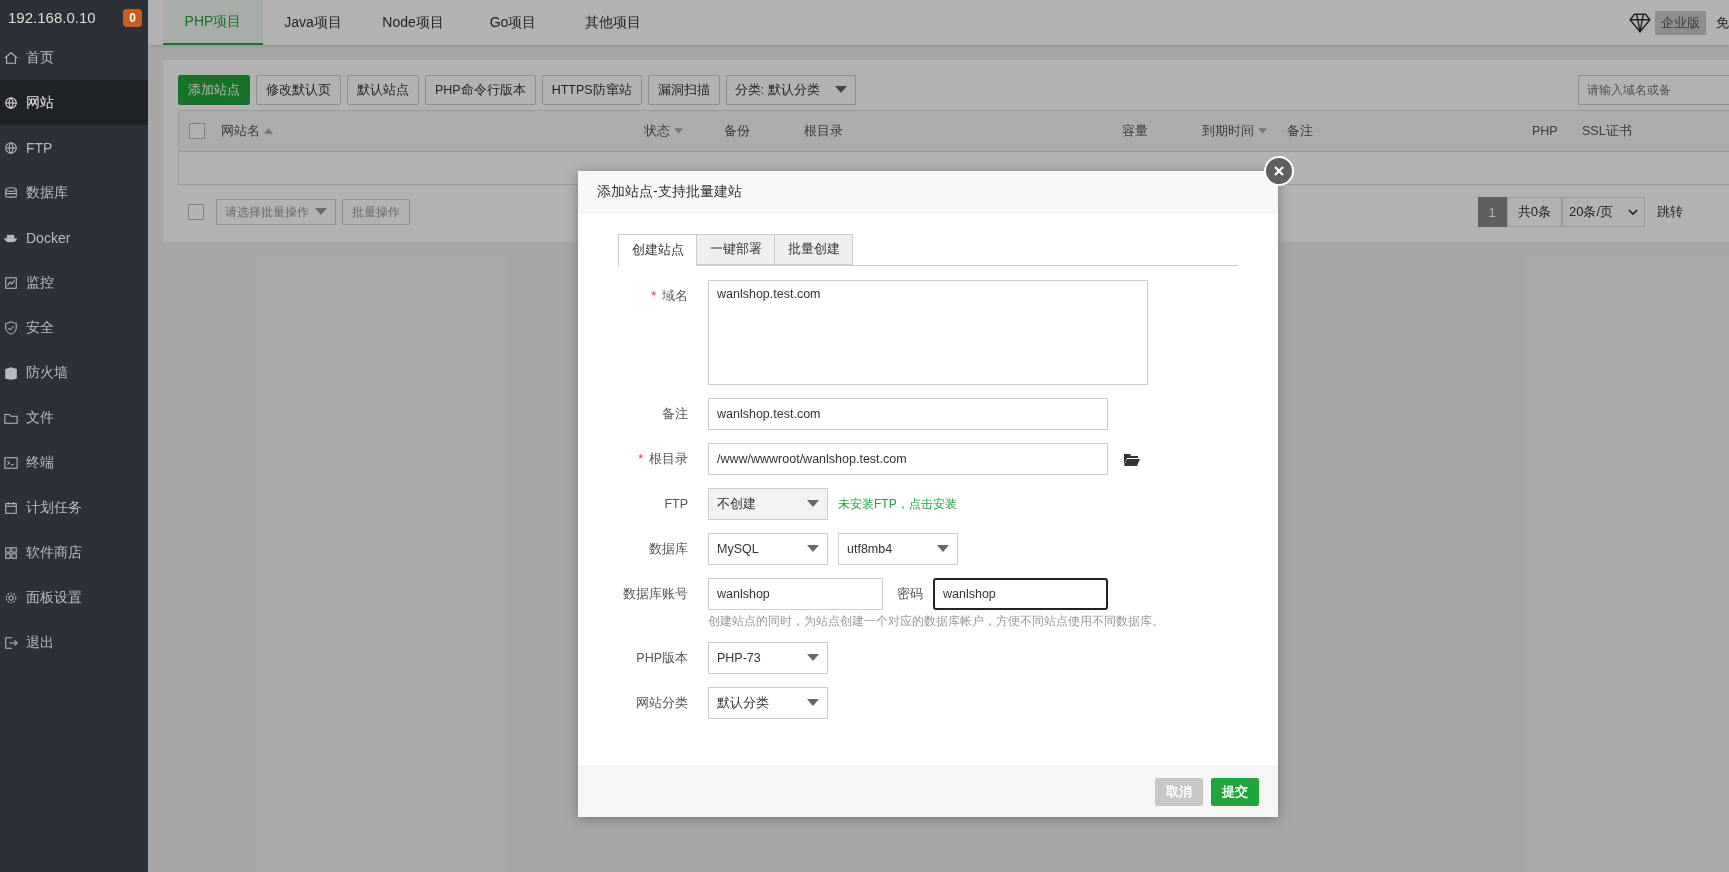  Describe the element at coordinates (1132, 459) in the screenshot. I see `folder-icon` at that location.